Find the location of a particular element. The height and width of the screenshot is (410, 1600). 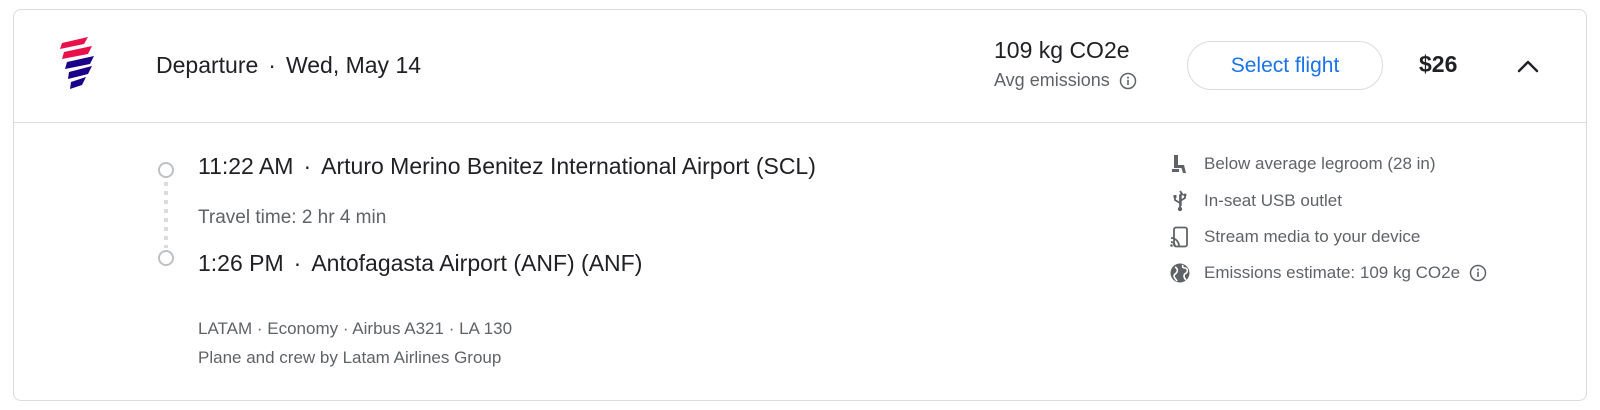

arrival-row: 1:26 PM · Antofagasta Airport (ANF) (ANF) is located at coordinates (420, 263).